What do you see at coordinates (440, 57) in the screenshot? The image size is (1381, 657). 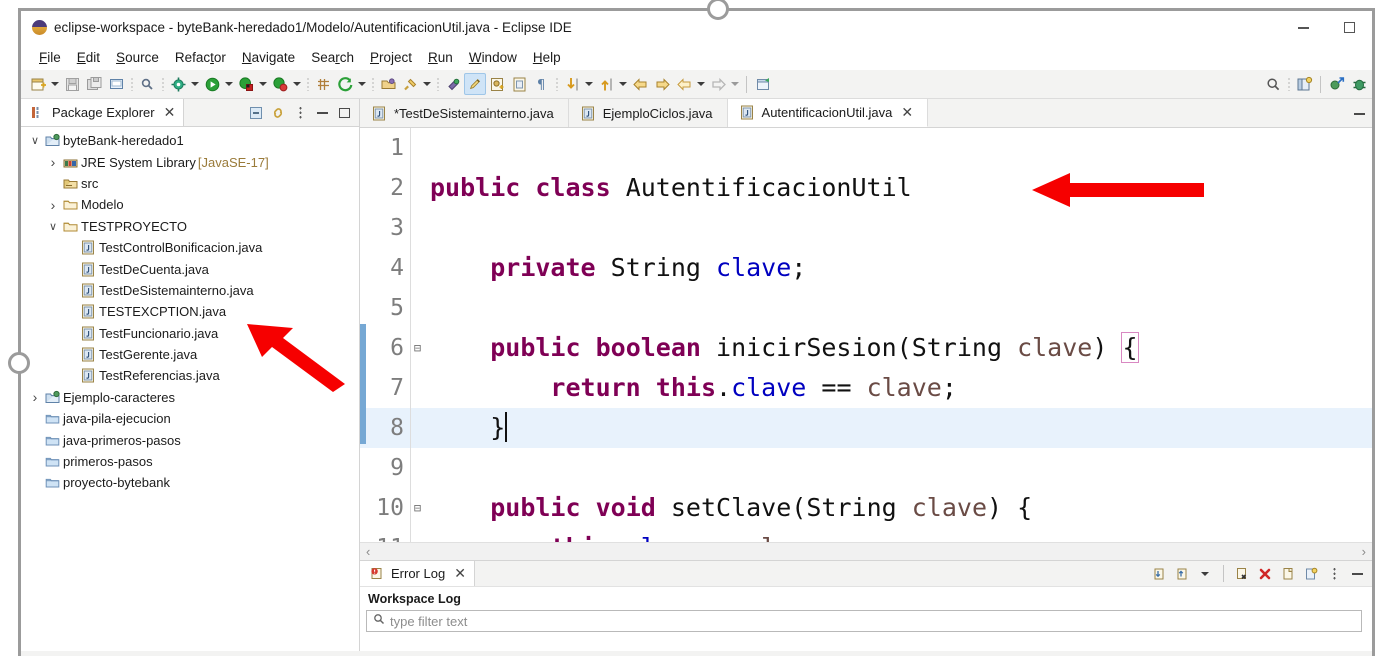 I see `menu-item-run: Run` at bounding box center [440, 57].